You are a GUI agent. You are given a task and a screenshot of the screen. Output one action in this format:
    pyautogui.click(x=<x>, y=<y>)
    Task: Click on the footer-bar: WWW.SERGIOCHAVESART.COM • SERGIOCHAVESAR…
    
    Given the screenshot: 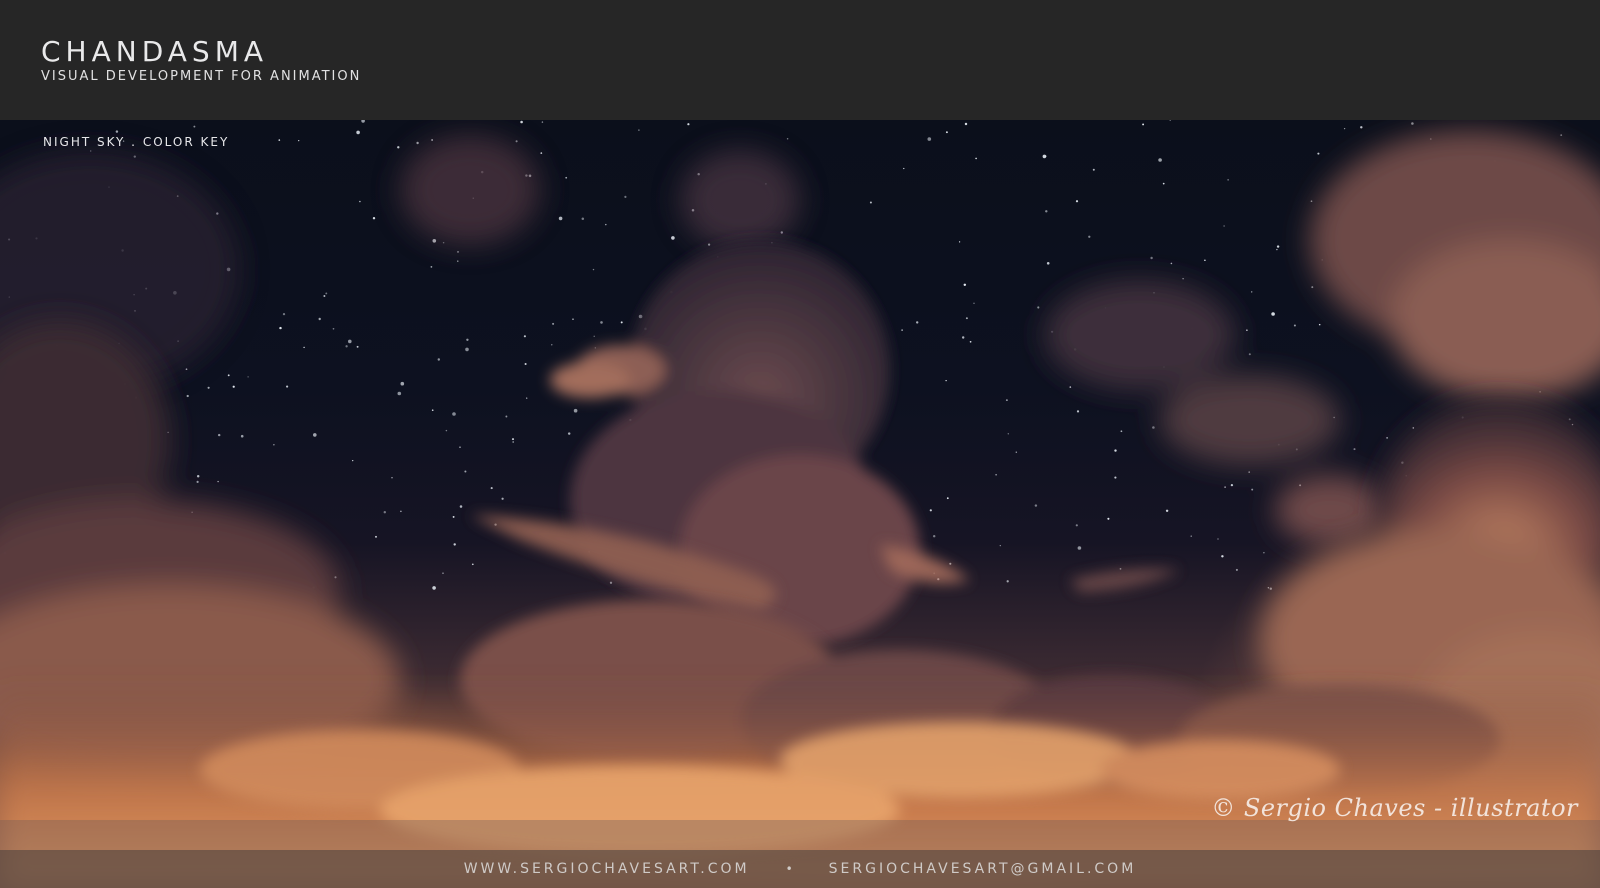 What is the action you would take?
    pyautogui.click(x=800, y=869)
    